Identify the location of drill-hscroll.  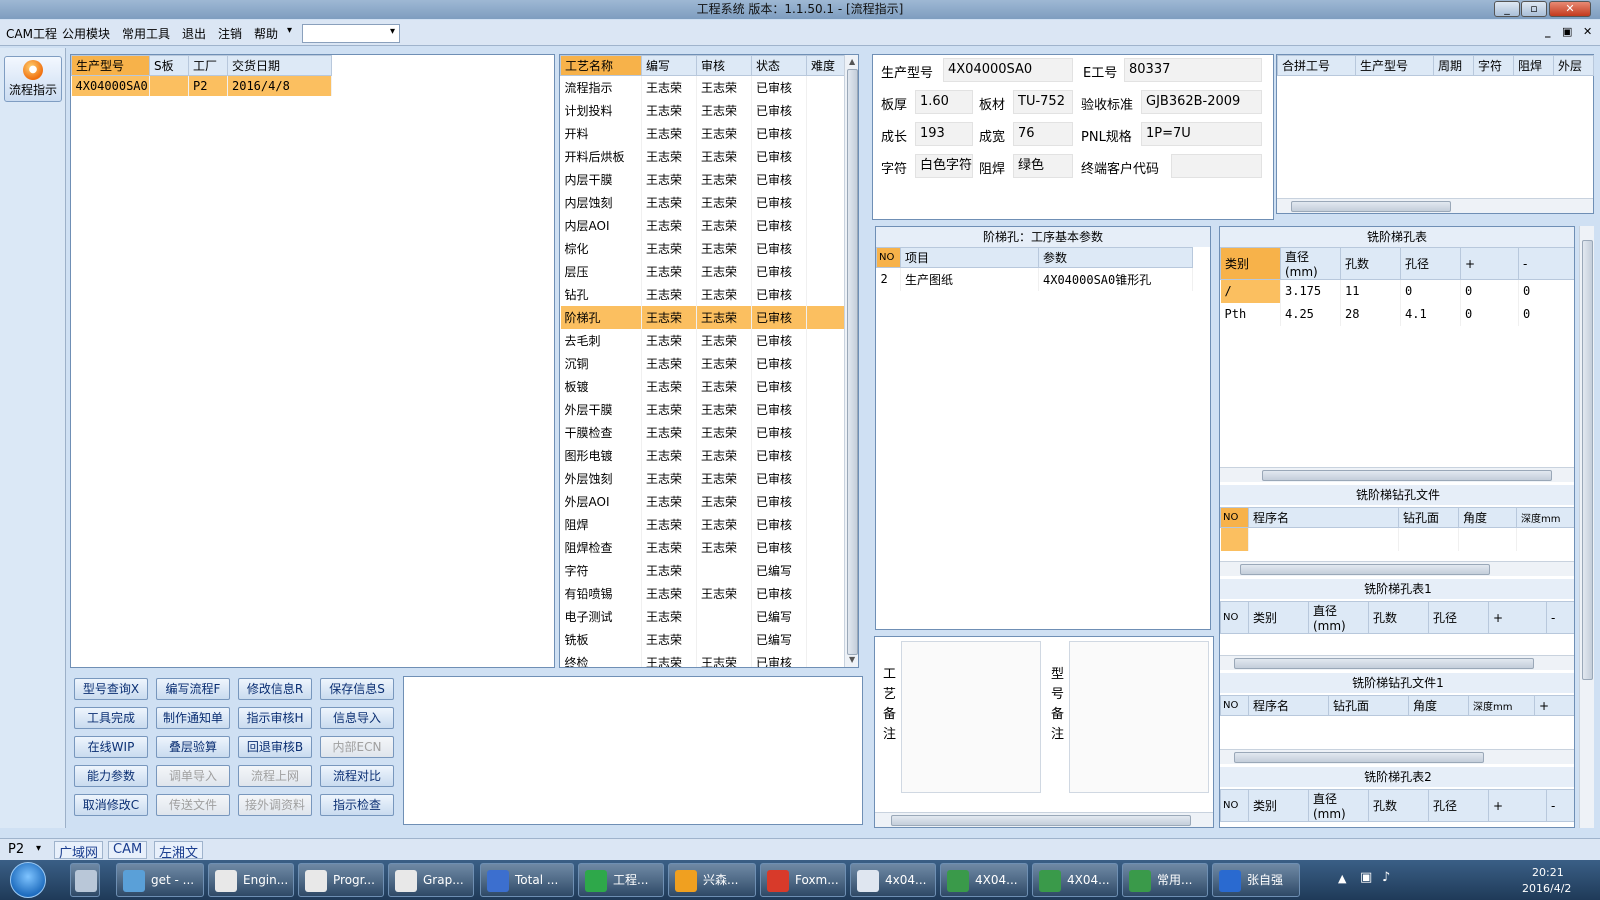
(1397, 568).